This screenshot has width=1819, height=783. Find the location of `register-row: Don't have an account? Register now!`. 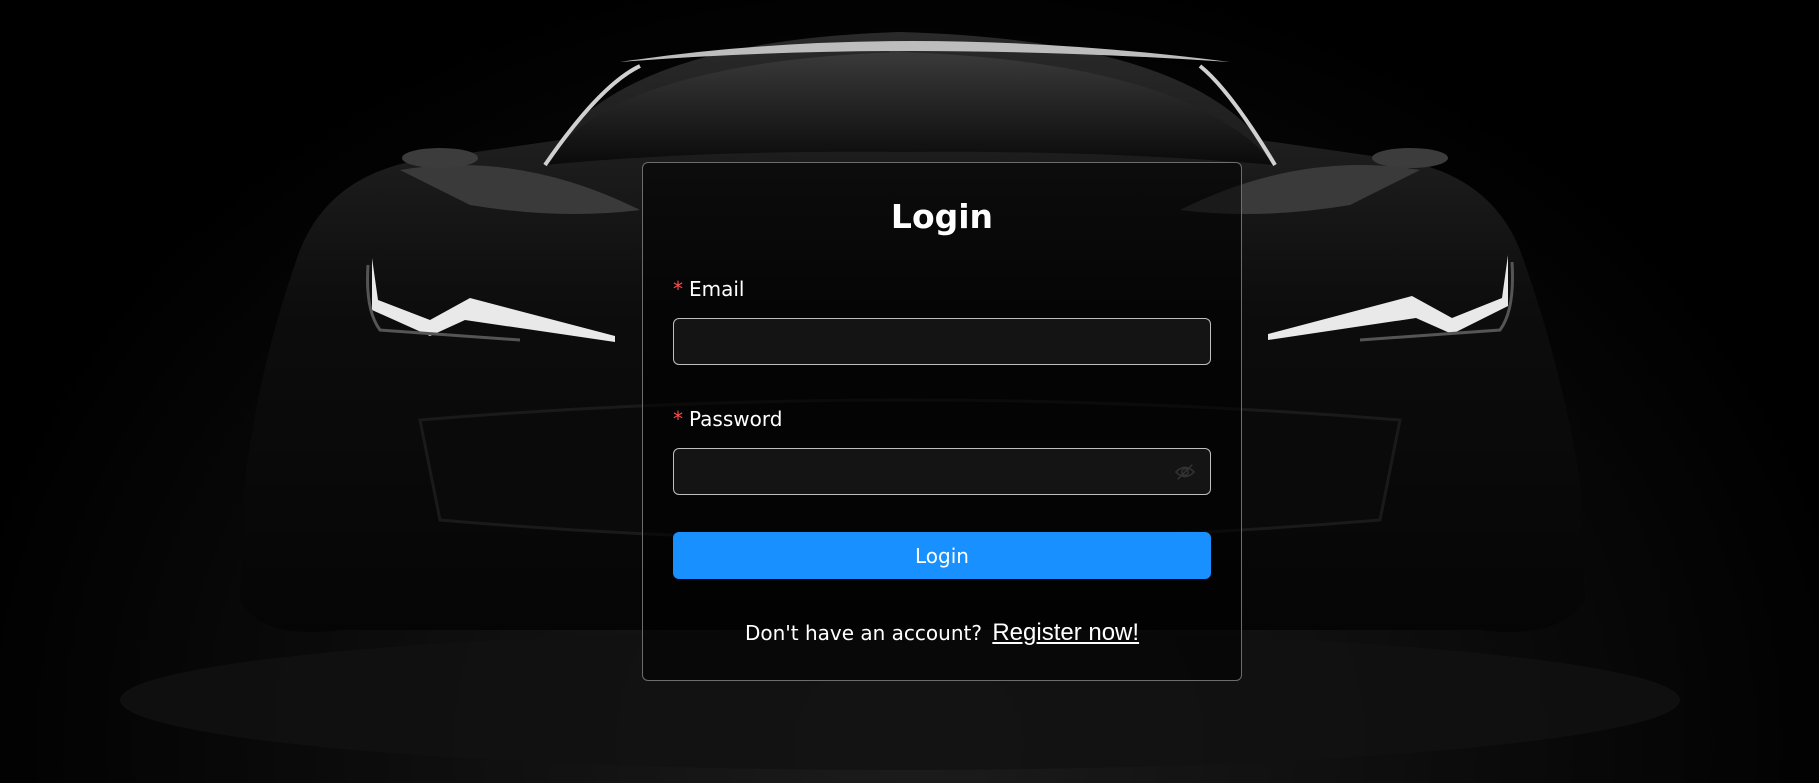

register-row: Don't have an account? Register now! is located at coordinates (942, 633).